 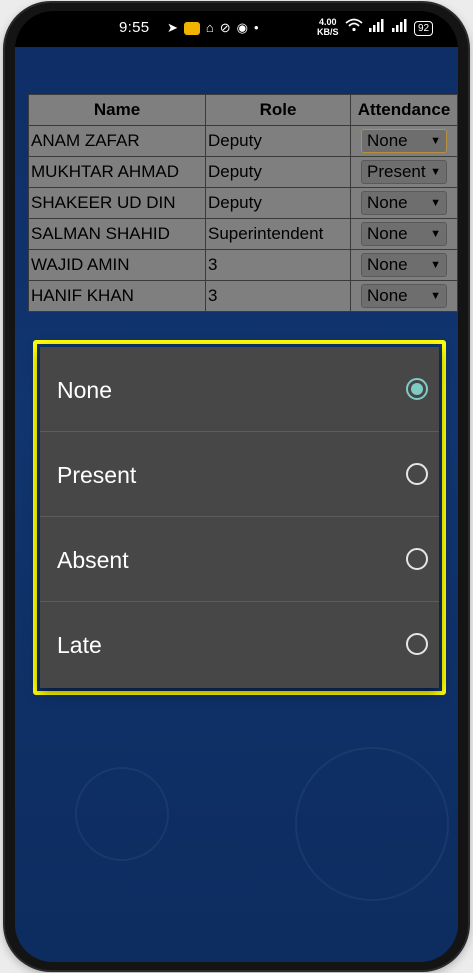 What do you see at coordinates (239, 559) in the screenshot?
I see `option-absent: Absent` at bounding box center [239, 559].